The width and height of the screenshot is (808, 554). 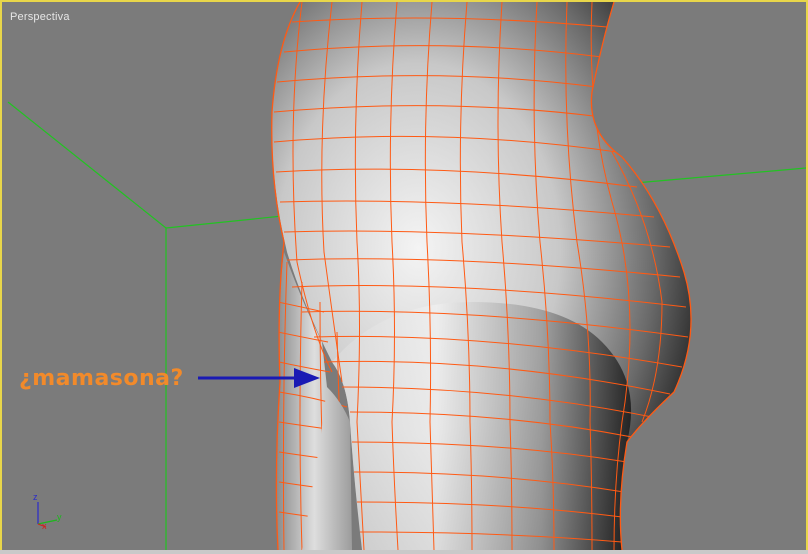 I want to click on annotation-text: ¿mamasona?, so click(x=101, y=378).